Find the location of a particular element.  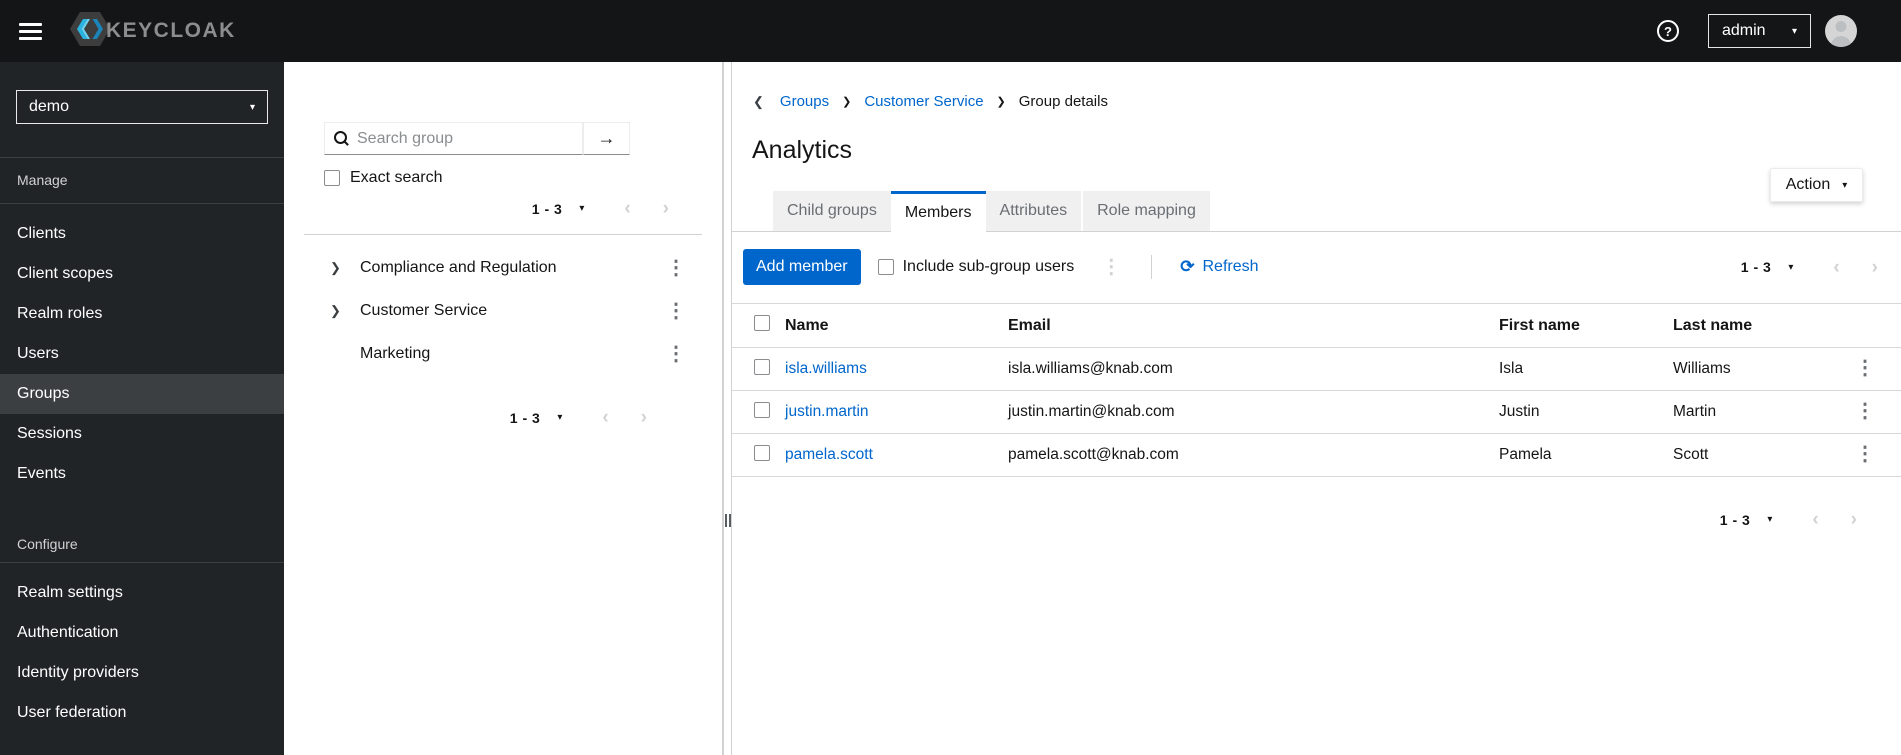

members-pagination-top: 1 - 3 ▾ ‹ › is located at coordinates (1809, 267).